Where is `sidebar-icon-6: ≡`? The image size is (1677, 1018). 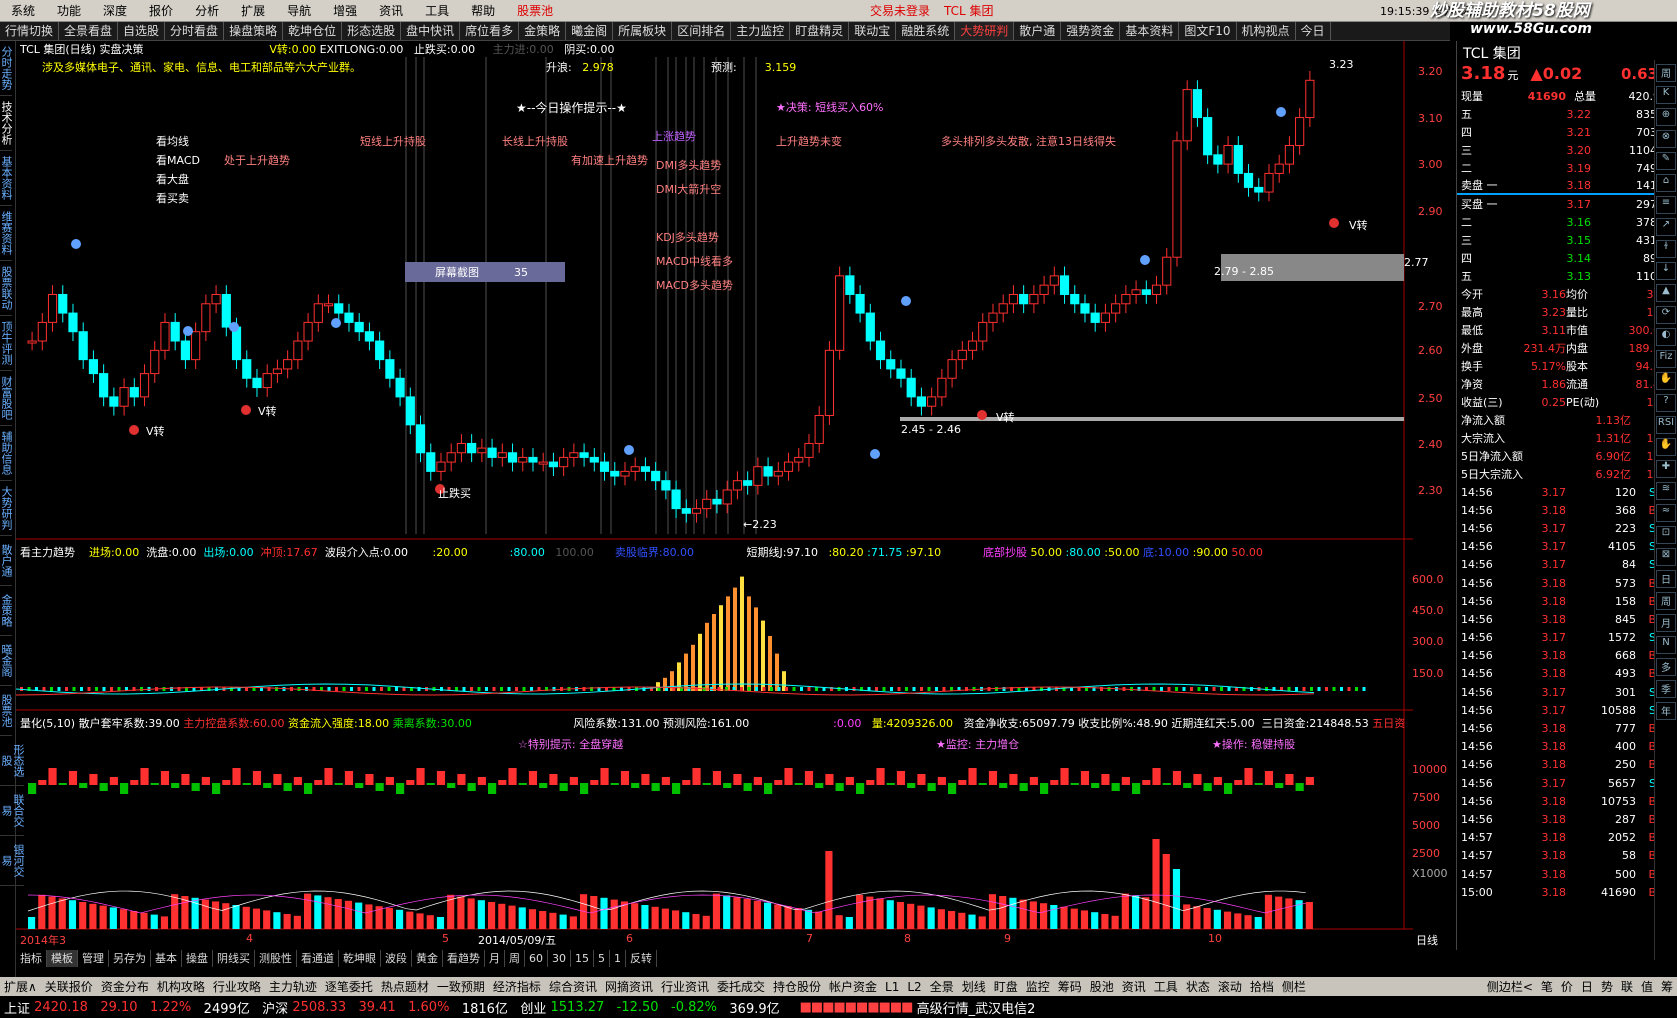 sidebar-icon-6: ≡ is located at coordinates (1666, 205).